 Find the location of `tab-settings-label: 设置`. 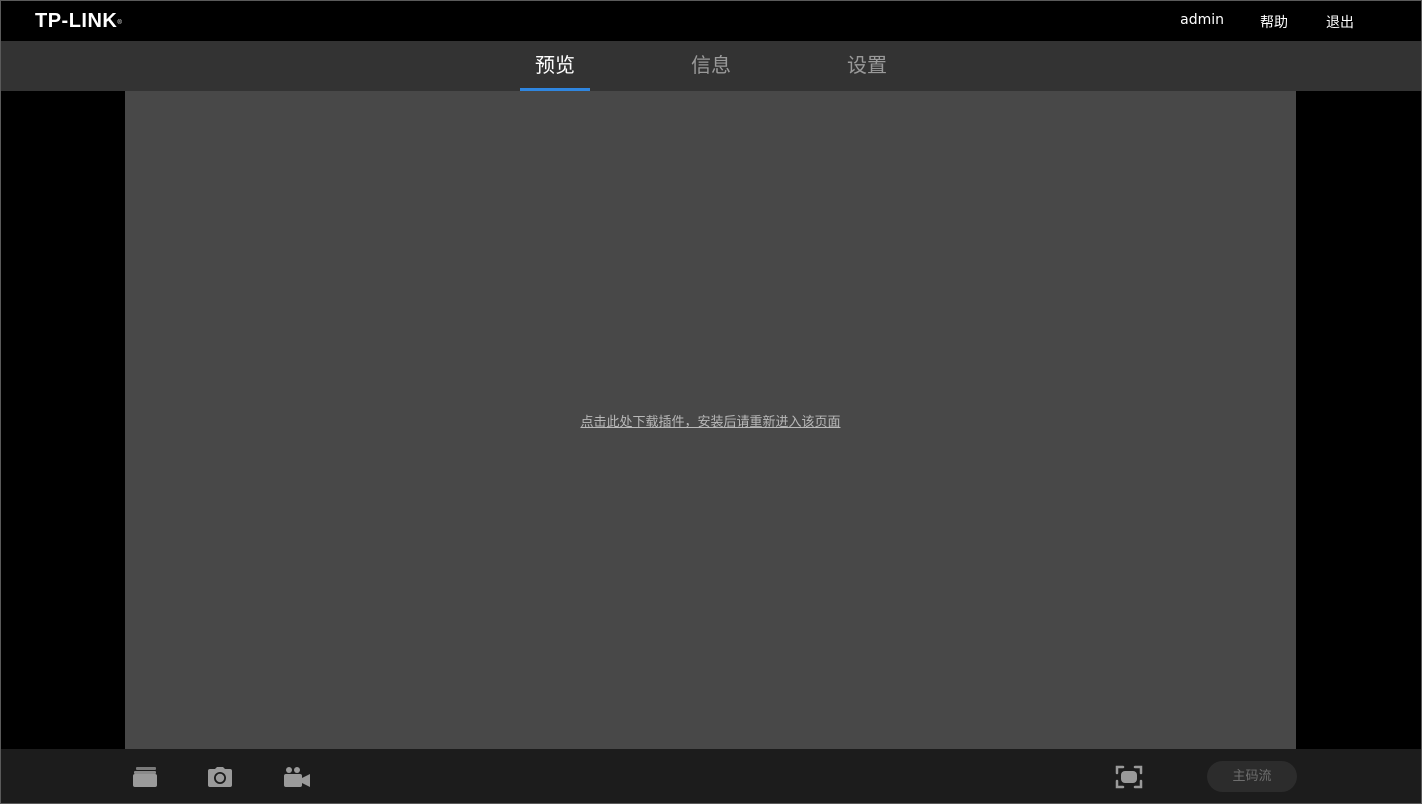

tab-settings-label: 设置 is located at coordinates (867, 65).